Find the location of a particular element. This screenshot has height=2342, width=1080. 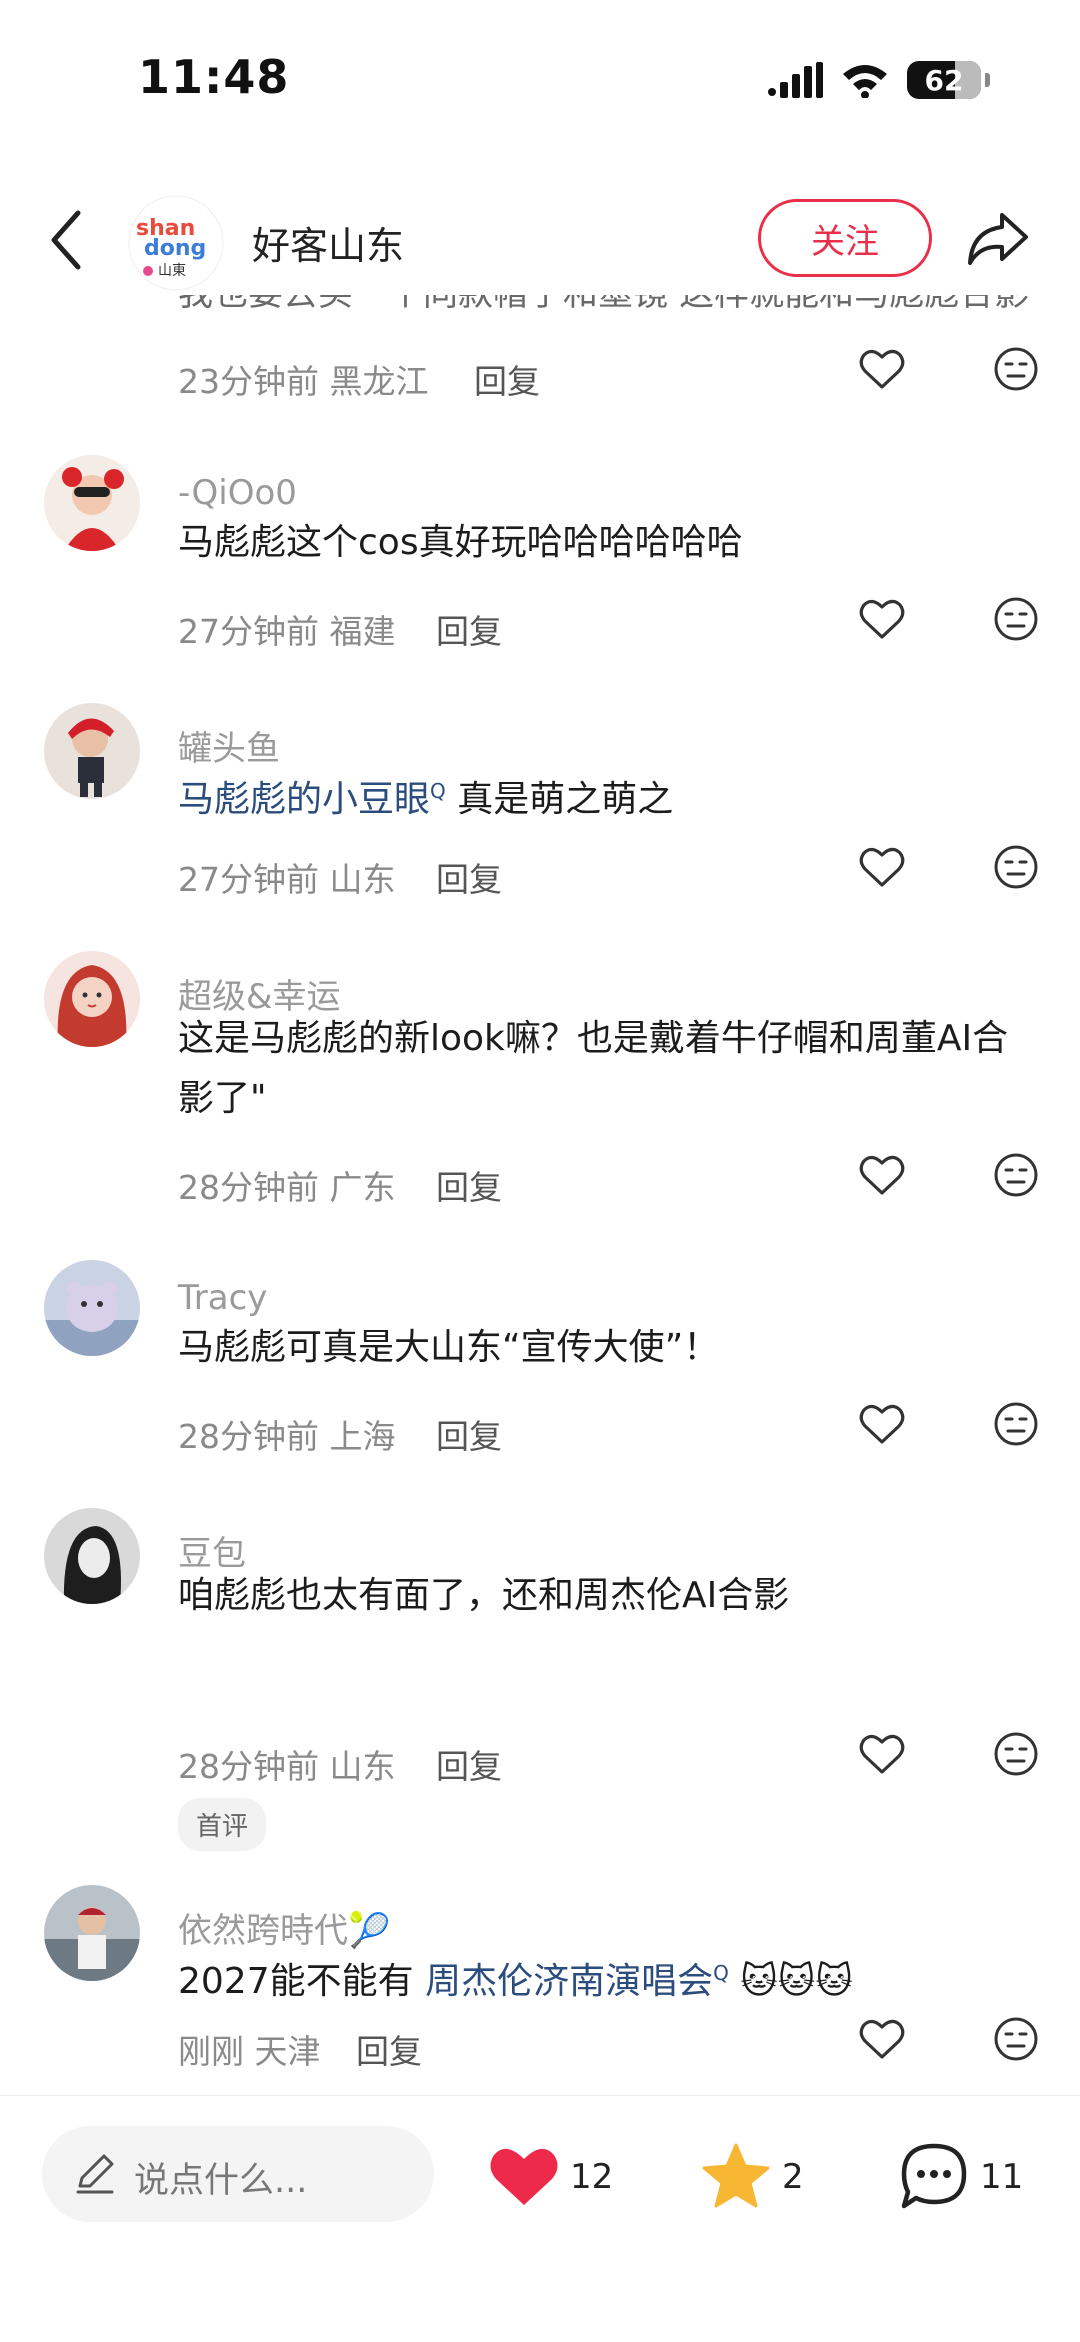

comment-time: 28分钟前 广东 is located at coordinates (287, 1187).